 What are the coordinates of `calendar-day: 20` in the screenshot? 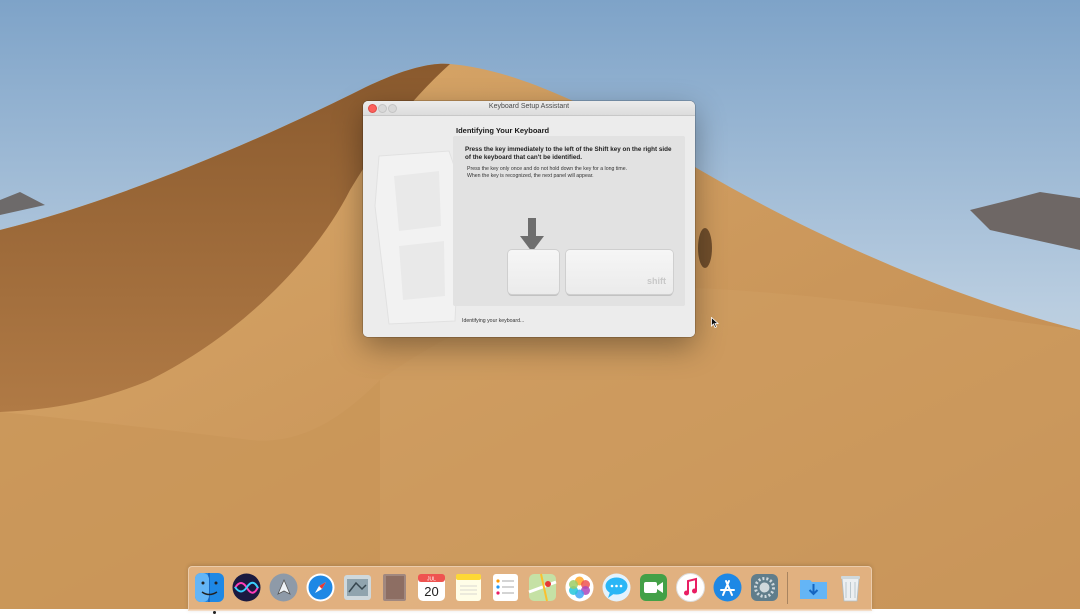 It's located at (431, 591).